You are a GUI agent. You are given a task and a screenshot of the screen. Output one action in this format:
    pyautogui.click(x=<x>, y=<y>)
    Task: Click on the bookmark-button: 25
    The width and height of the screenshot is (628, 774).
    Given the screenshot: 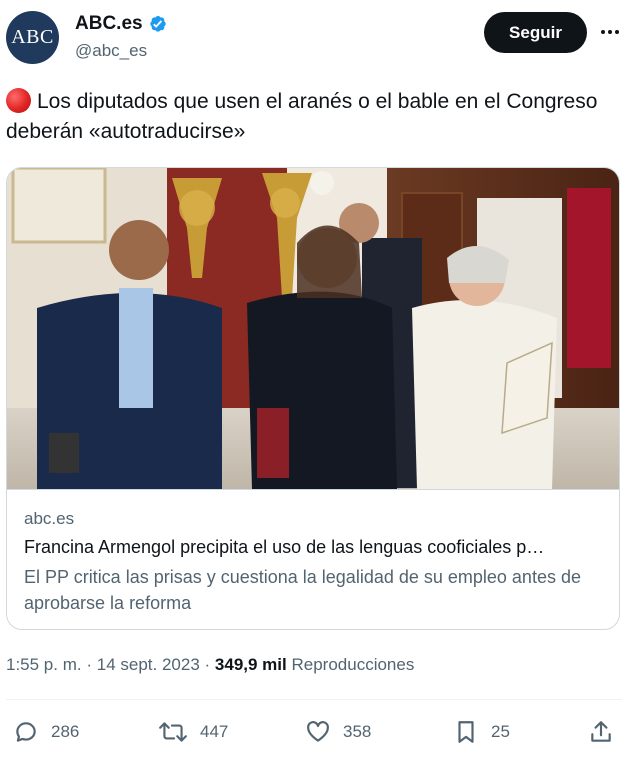 What is the action you would take?
    pyautogui.click(x=481, y=732)
    